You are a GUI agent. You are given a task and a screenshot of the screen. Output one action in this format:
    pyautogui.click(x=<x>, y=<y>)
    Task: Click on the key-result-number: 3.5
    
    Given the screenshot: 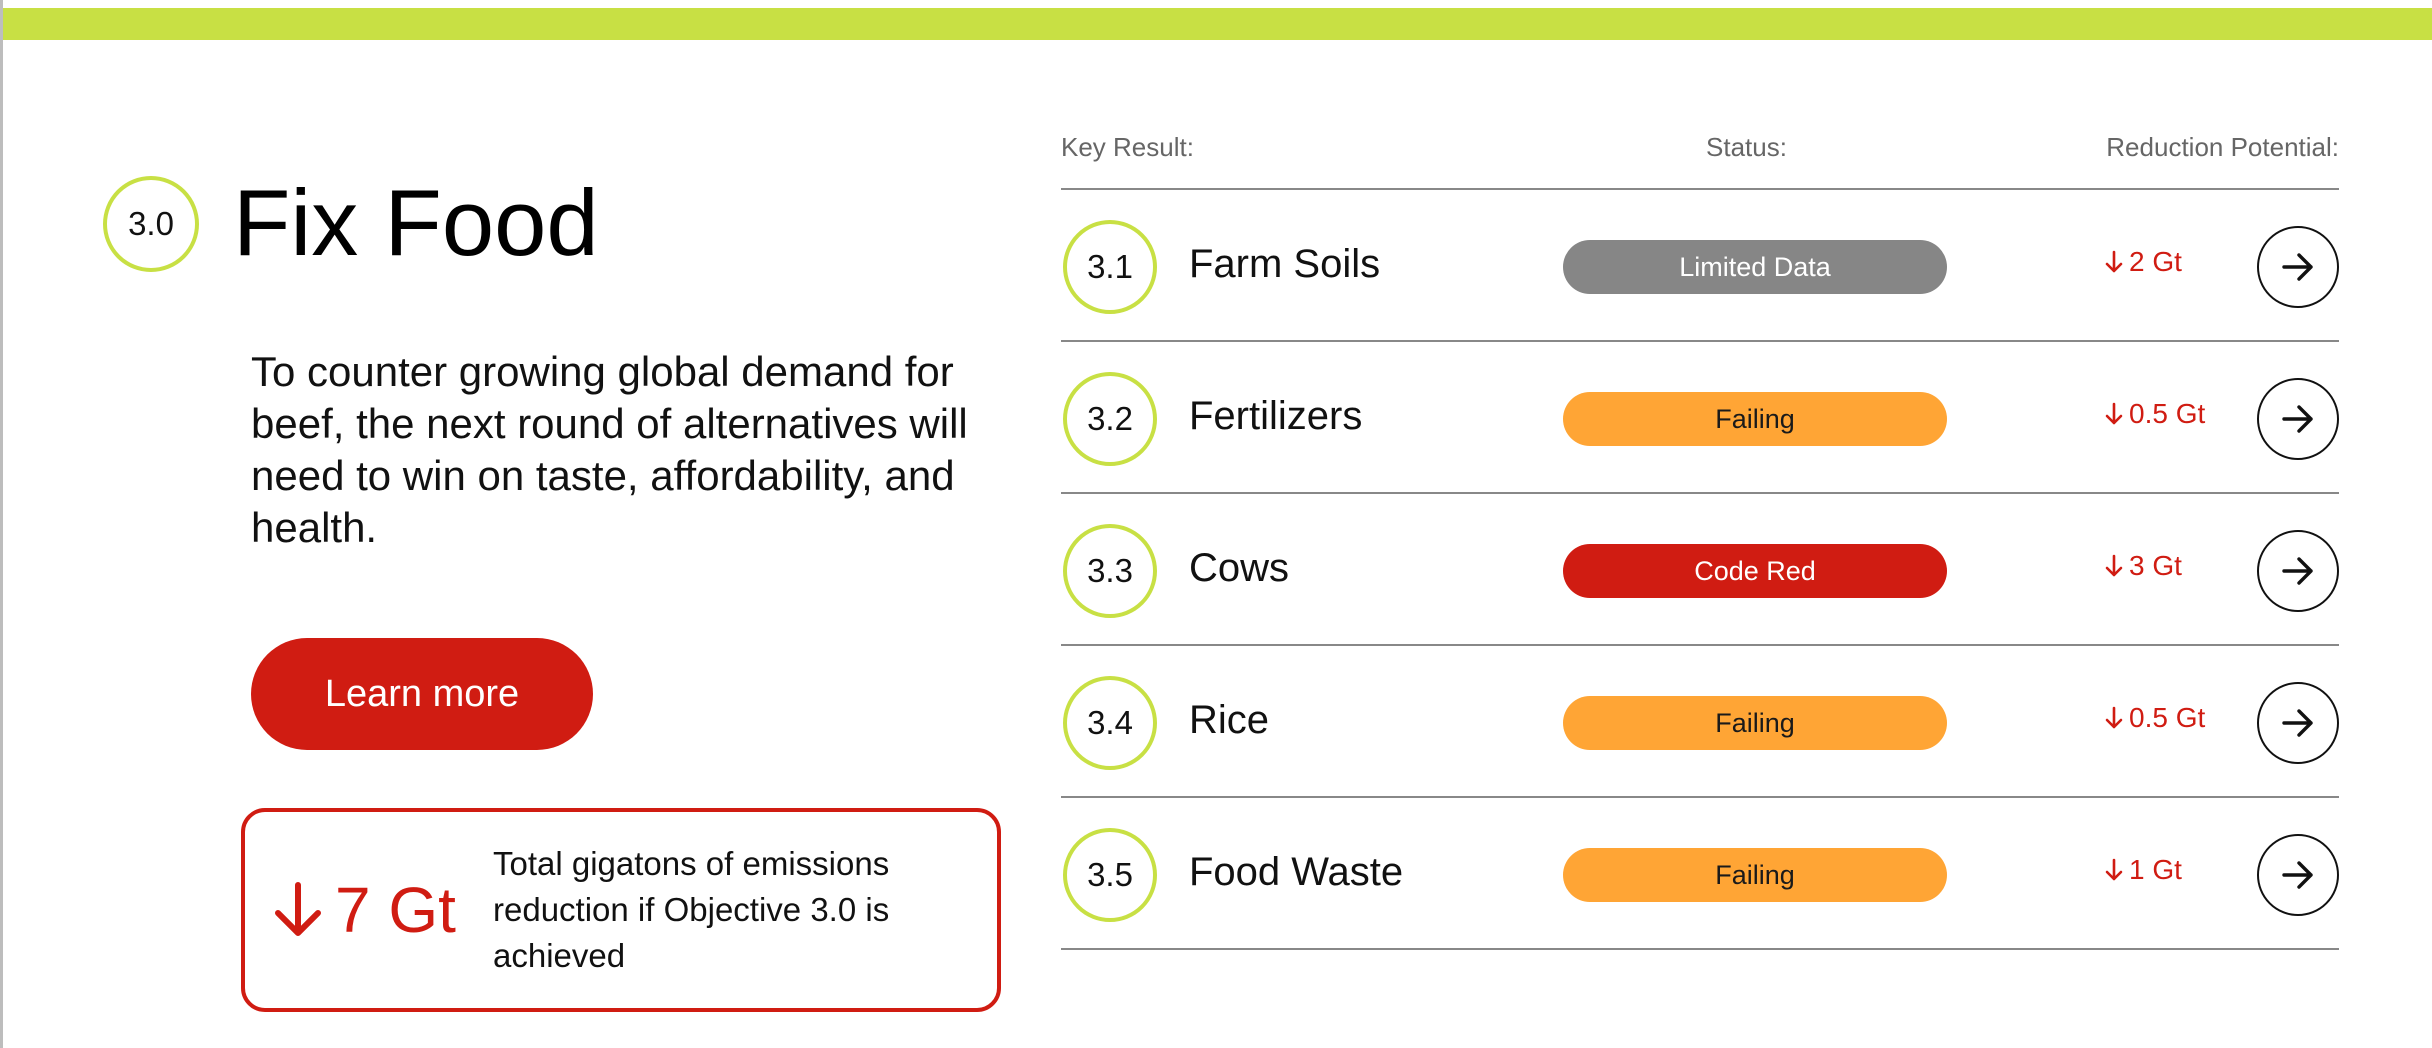 What is the action you would take?
    pyautogui.click(x=1110, y=874)
    